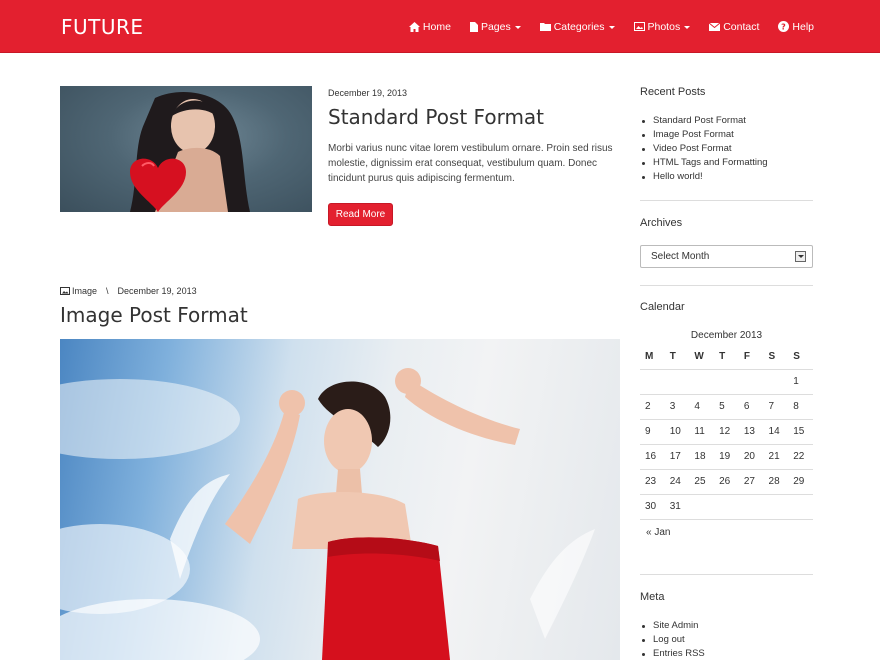  Describe the element at coordinates (704, 135) in the screenshot. I see `recent-post-link: Image Post Format` at that location.